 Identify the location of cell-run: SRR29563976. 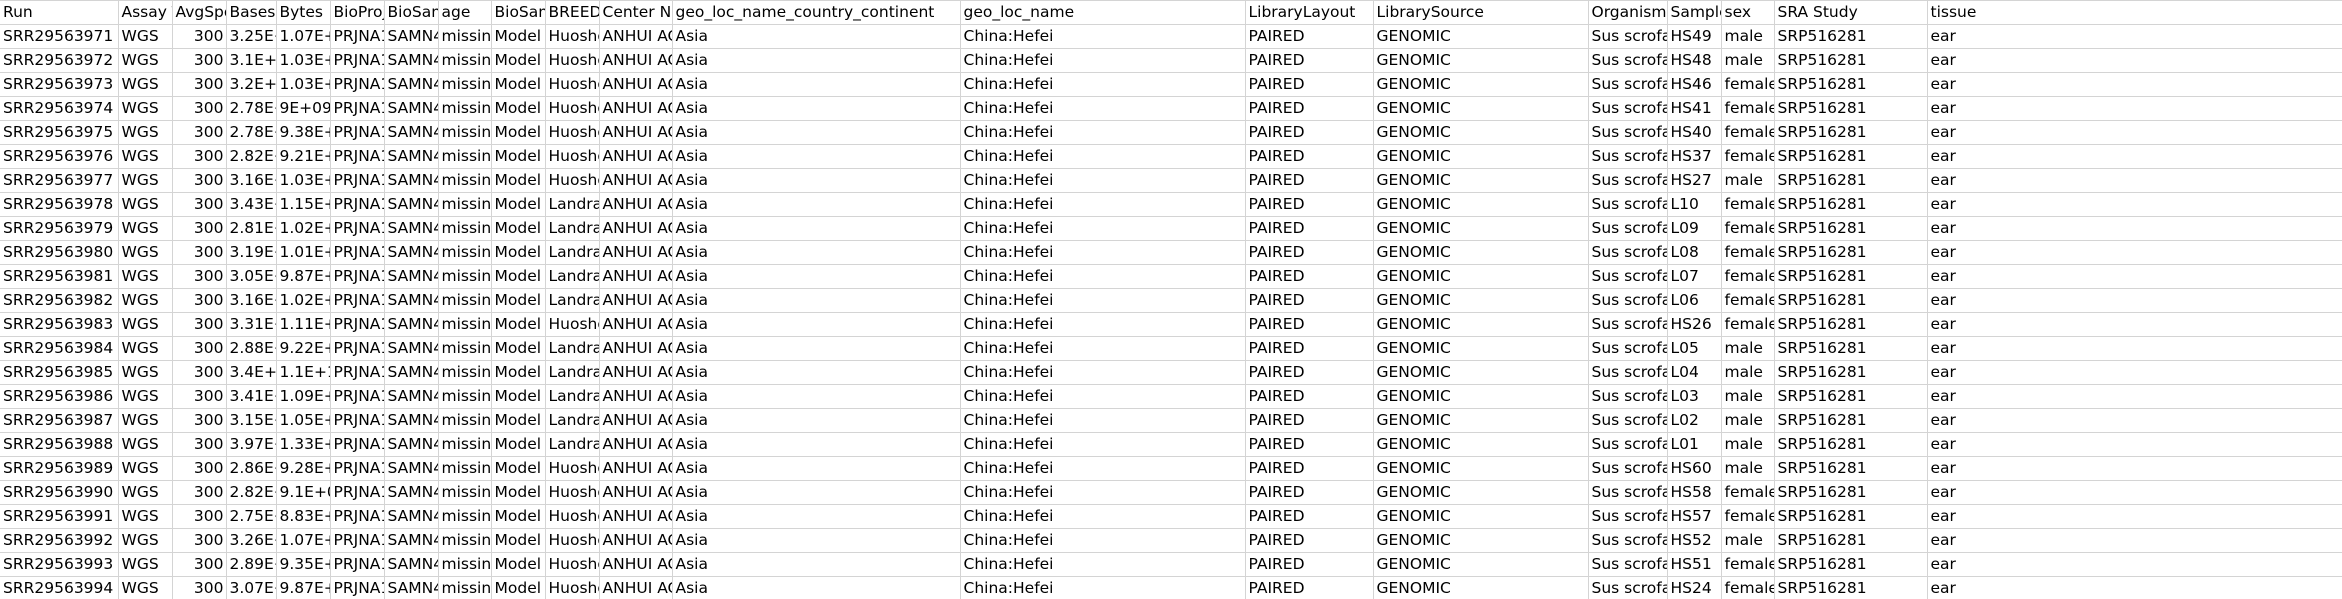
(59, 156).